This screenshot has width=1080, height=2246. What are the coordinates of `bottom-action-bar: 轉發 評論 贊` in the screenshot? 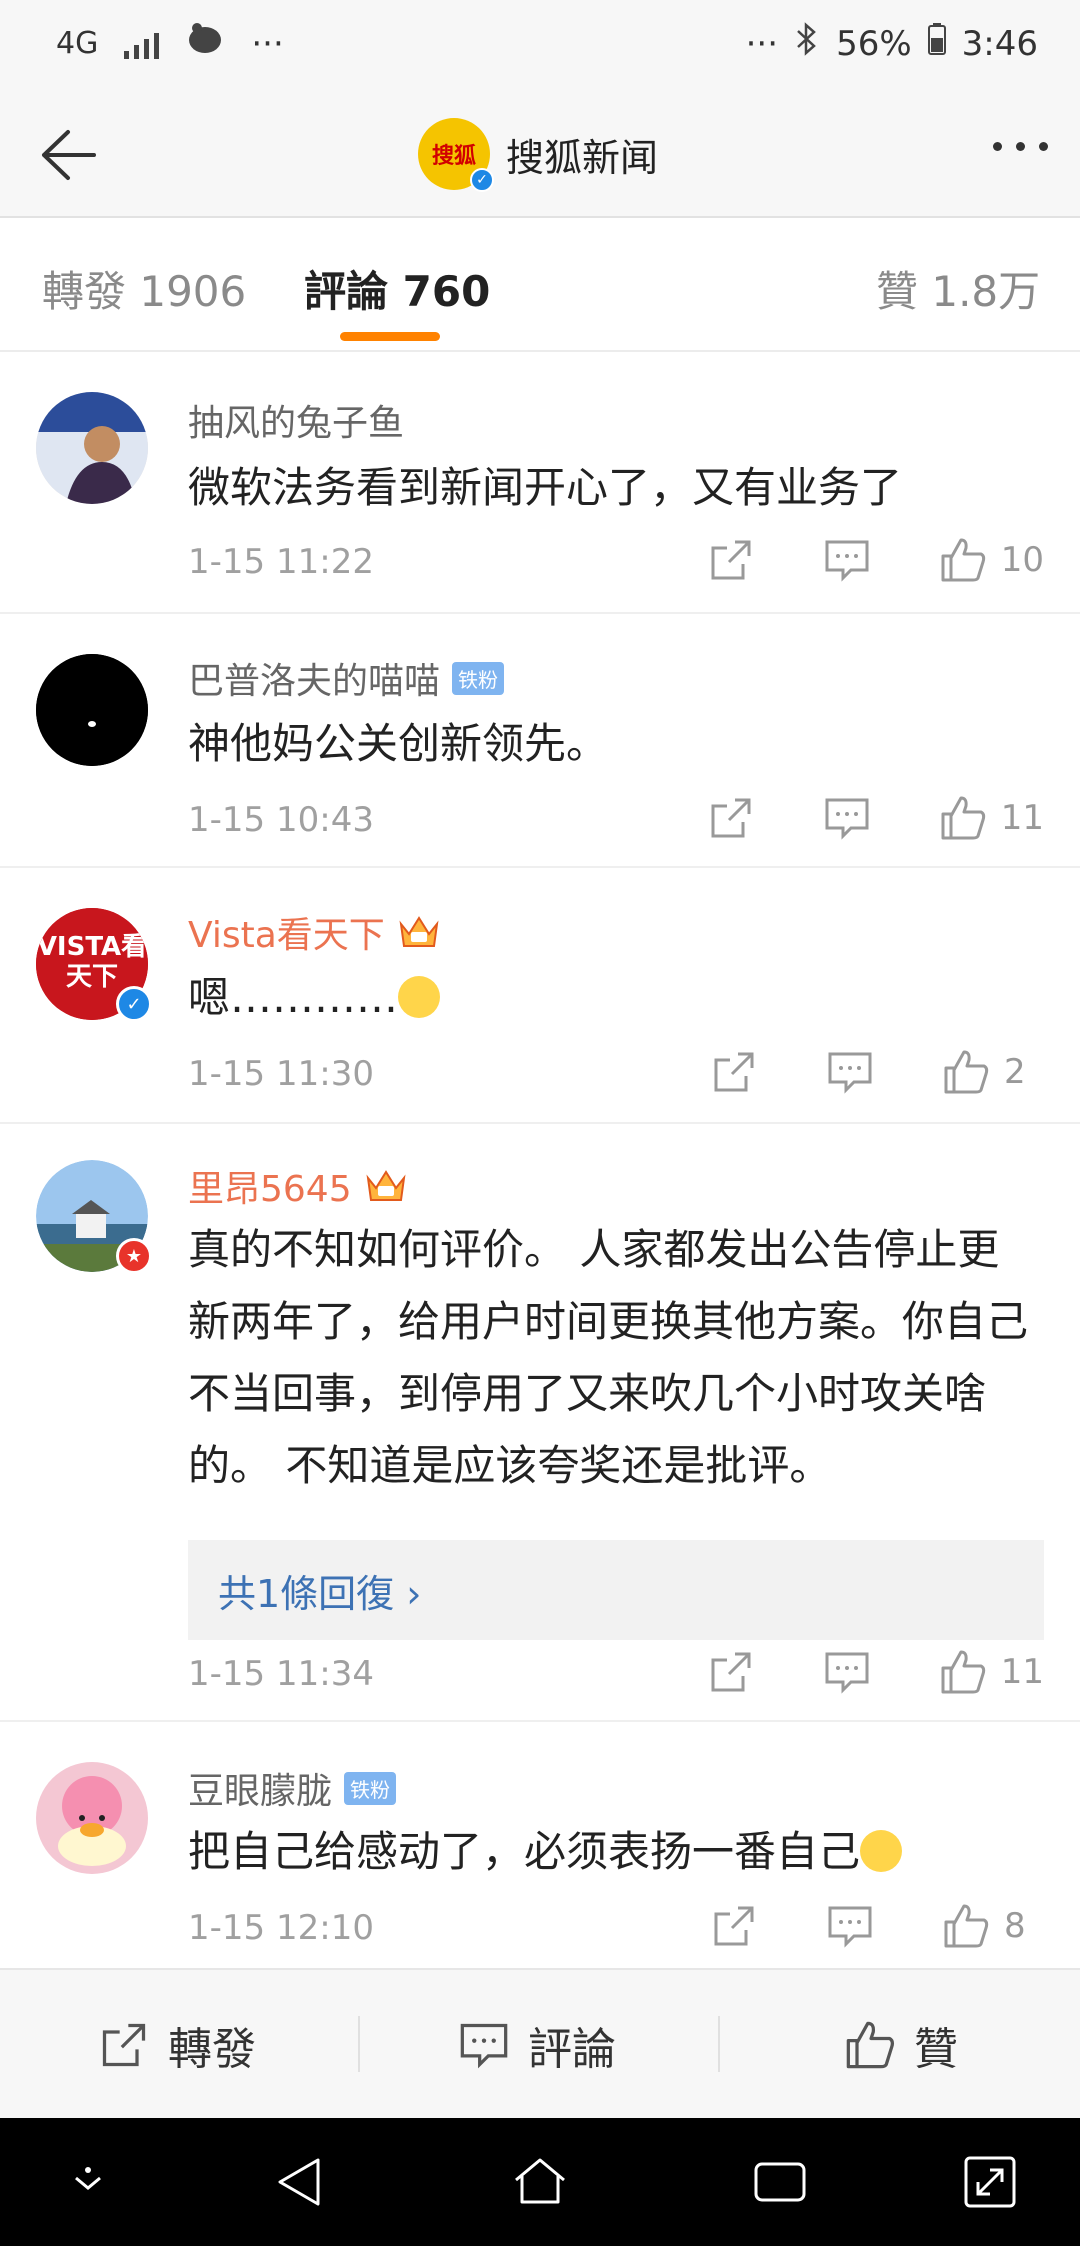 It's located at (540, 2043).